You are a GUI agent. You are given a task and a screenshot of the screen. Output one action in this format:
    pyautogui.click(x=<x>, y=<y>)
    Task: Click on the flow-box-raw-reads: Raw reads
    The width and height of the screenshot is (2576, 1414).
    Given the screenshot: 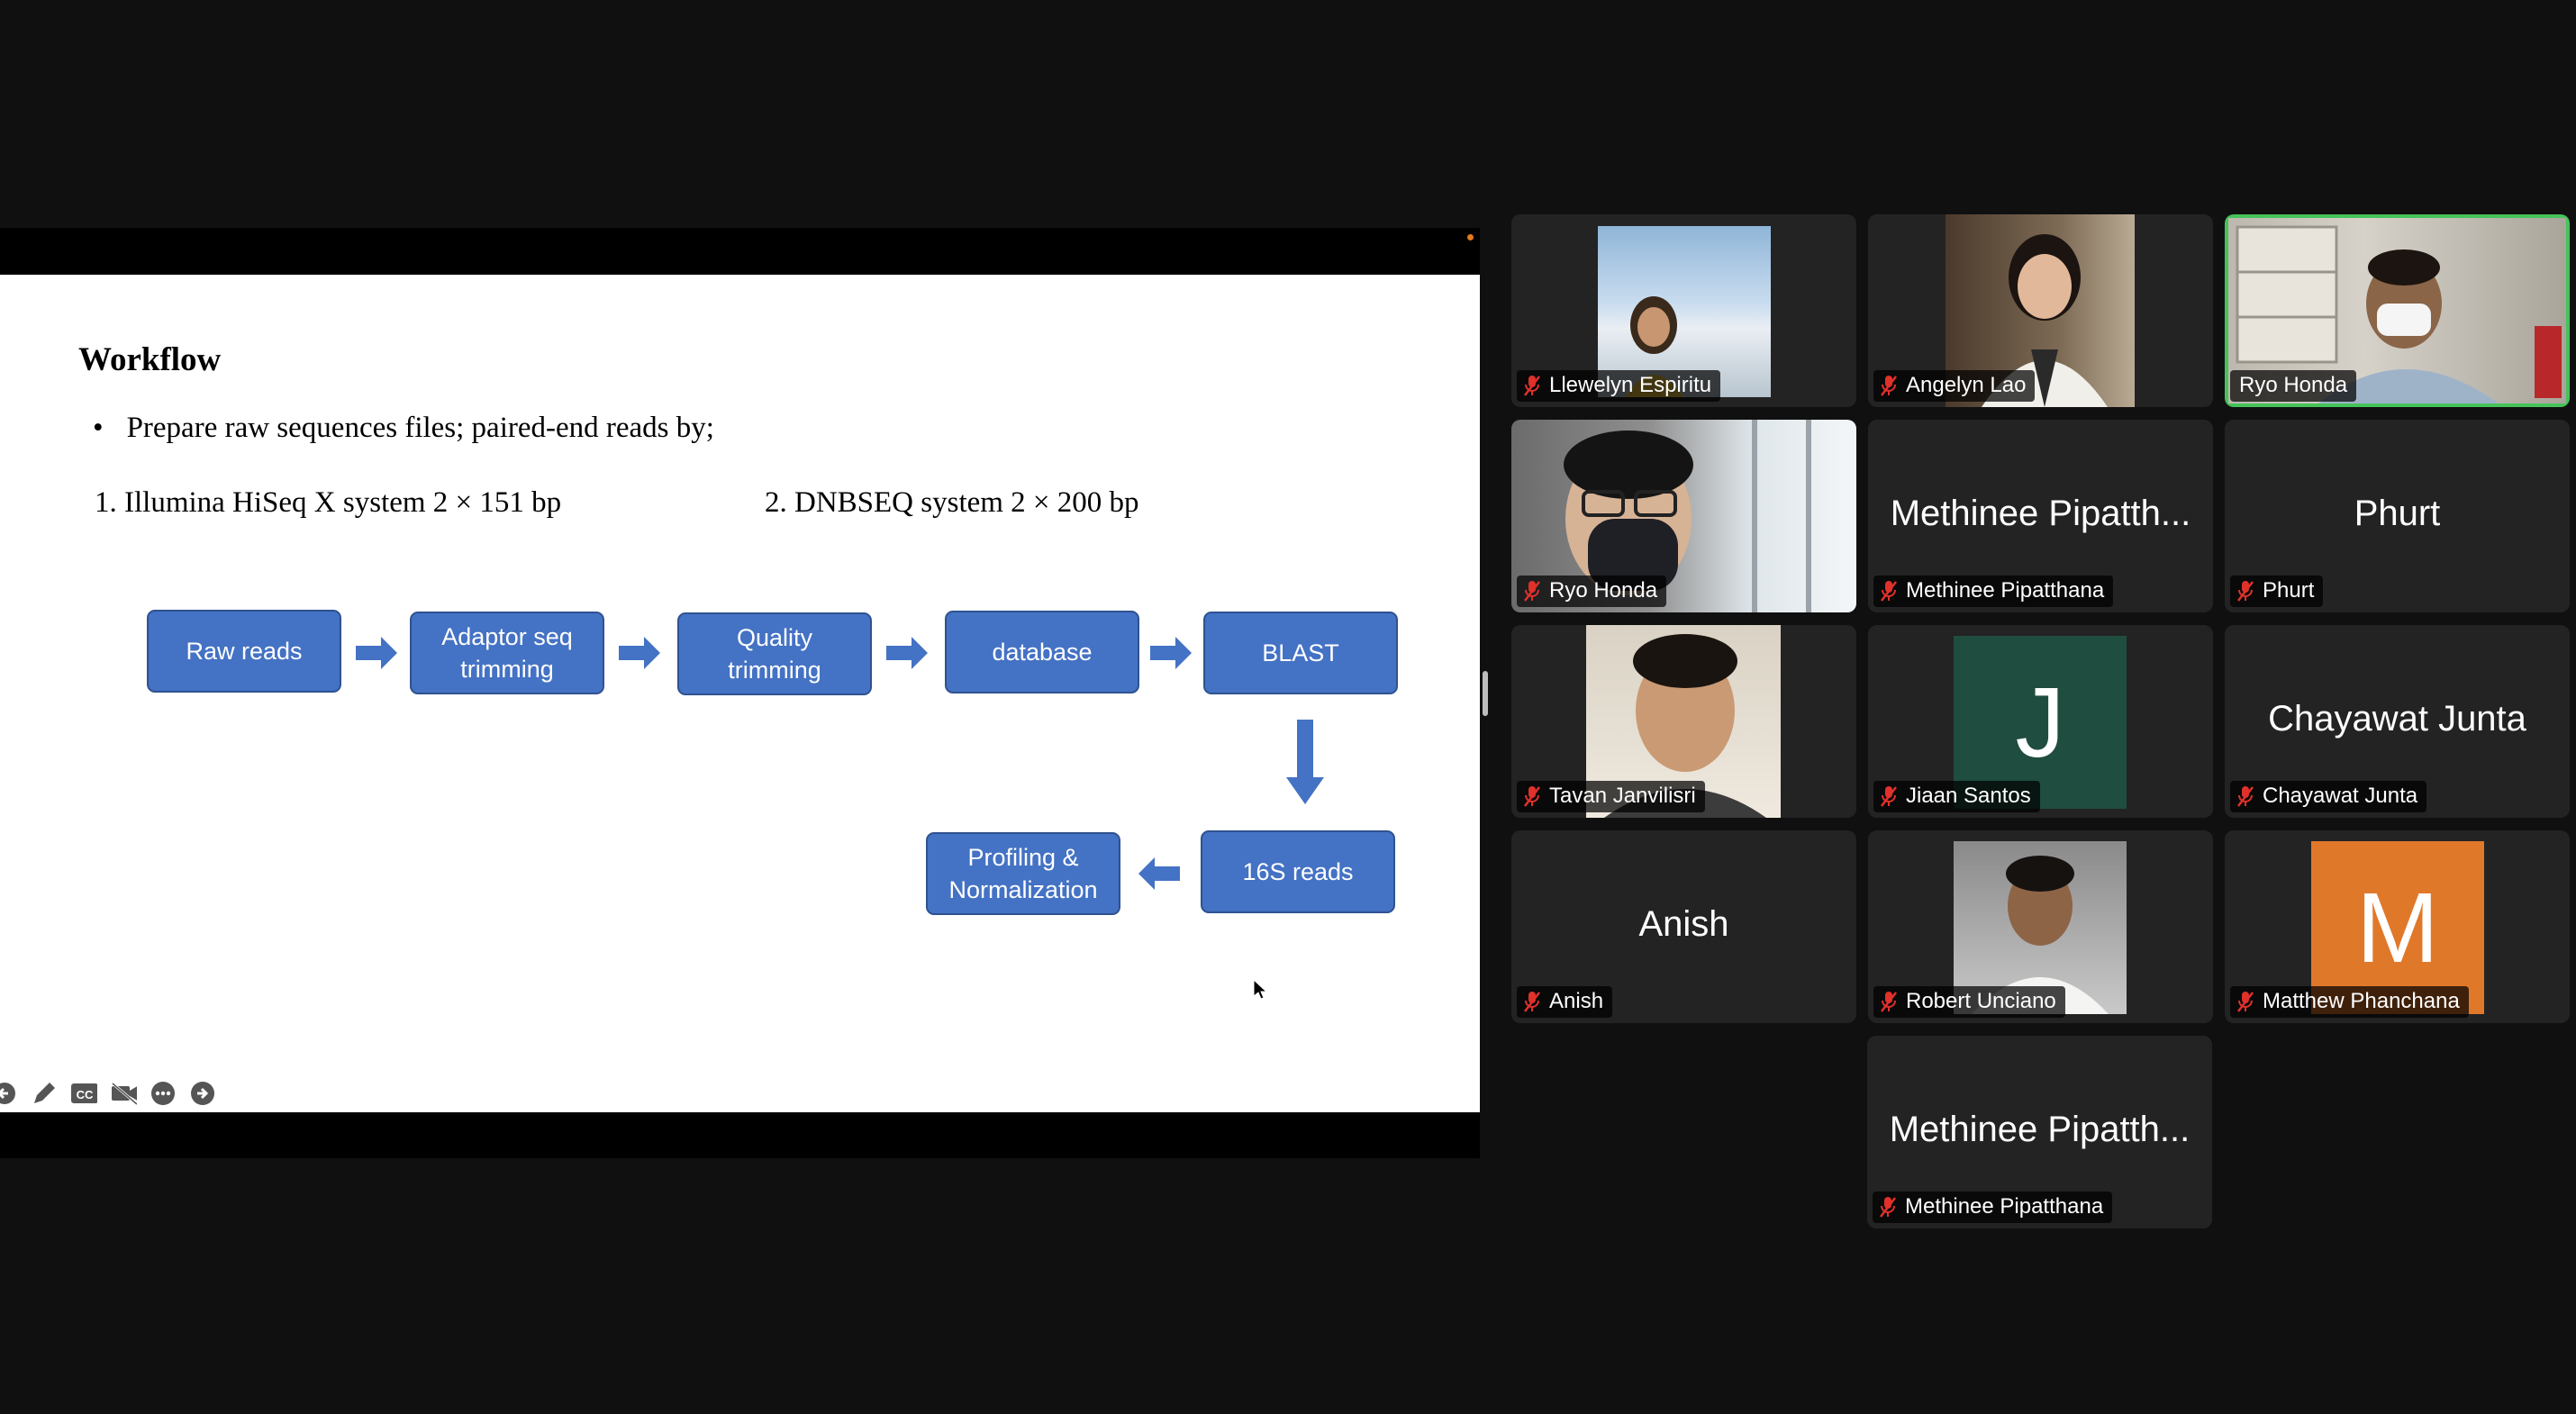 What is the action you would take?
    pyautogui.click(x=244, y=652)
    